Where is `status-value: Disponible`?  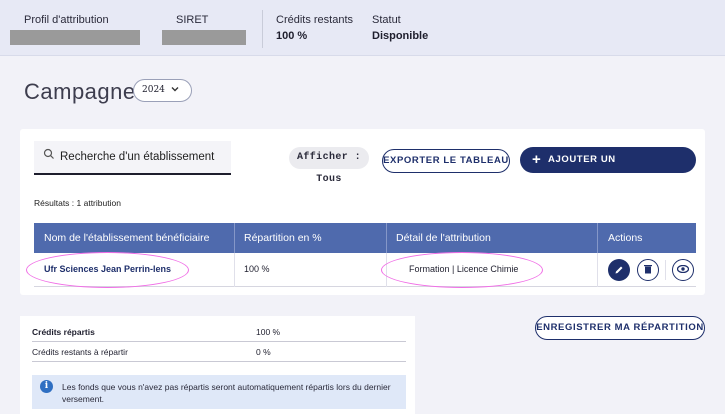
status-value: Disponible is located at coordinates (400, 36).